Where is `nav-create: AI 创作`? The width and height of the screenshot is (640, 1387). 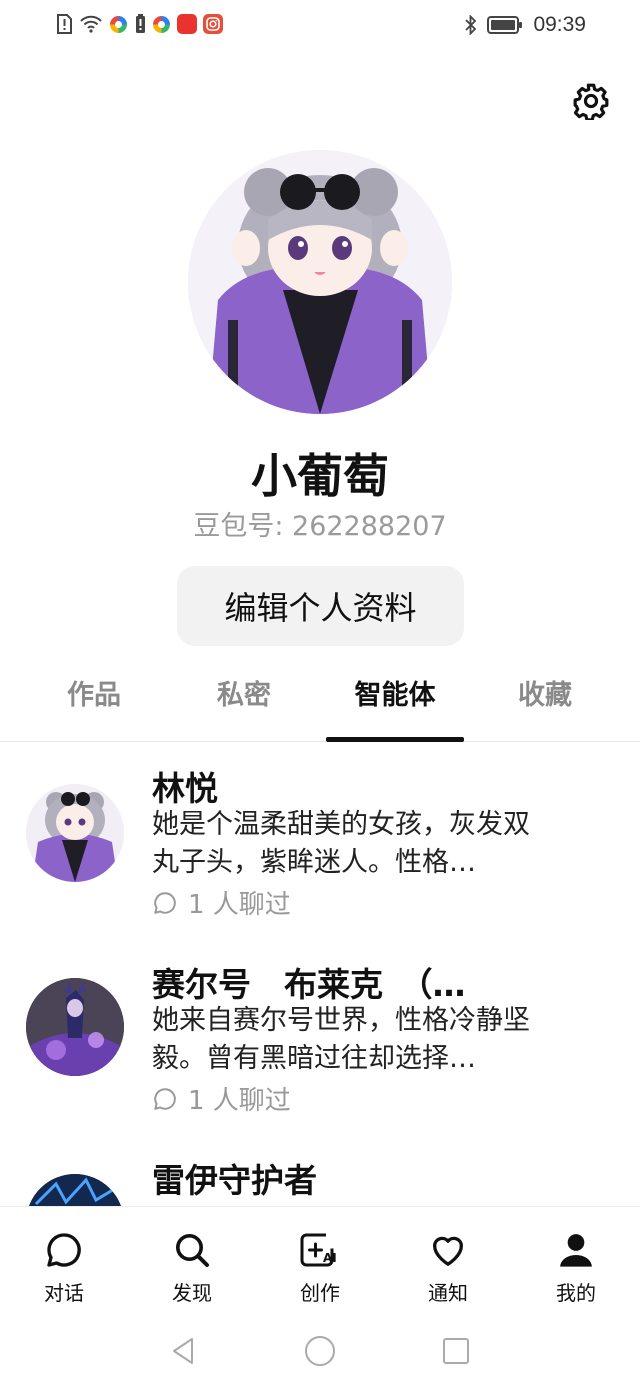 nav-create: AI 创作 is located at coordinates (320, 1260).